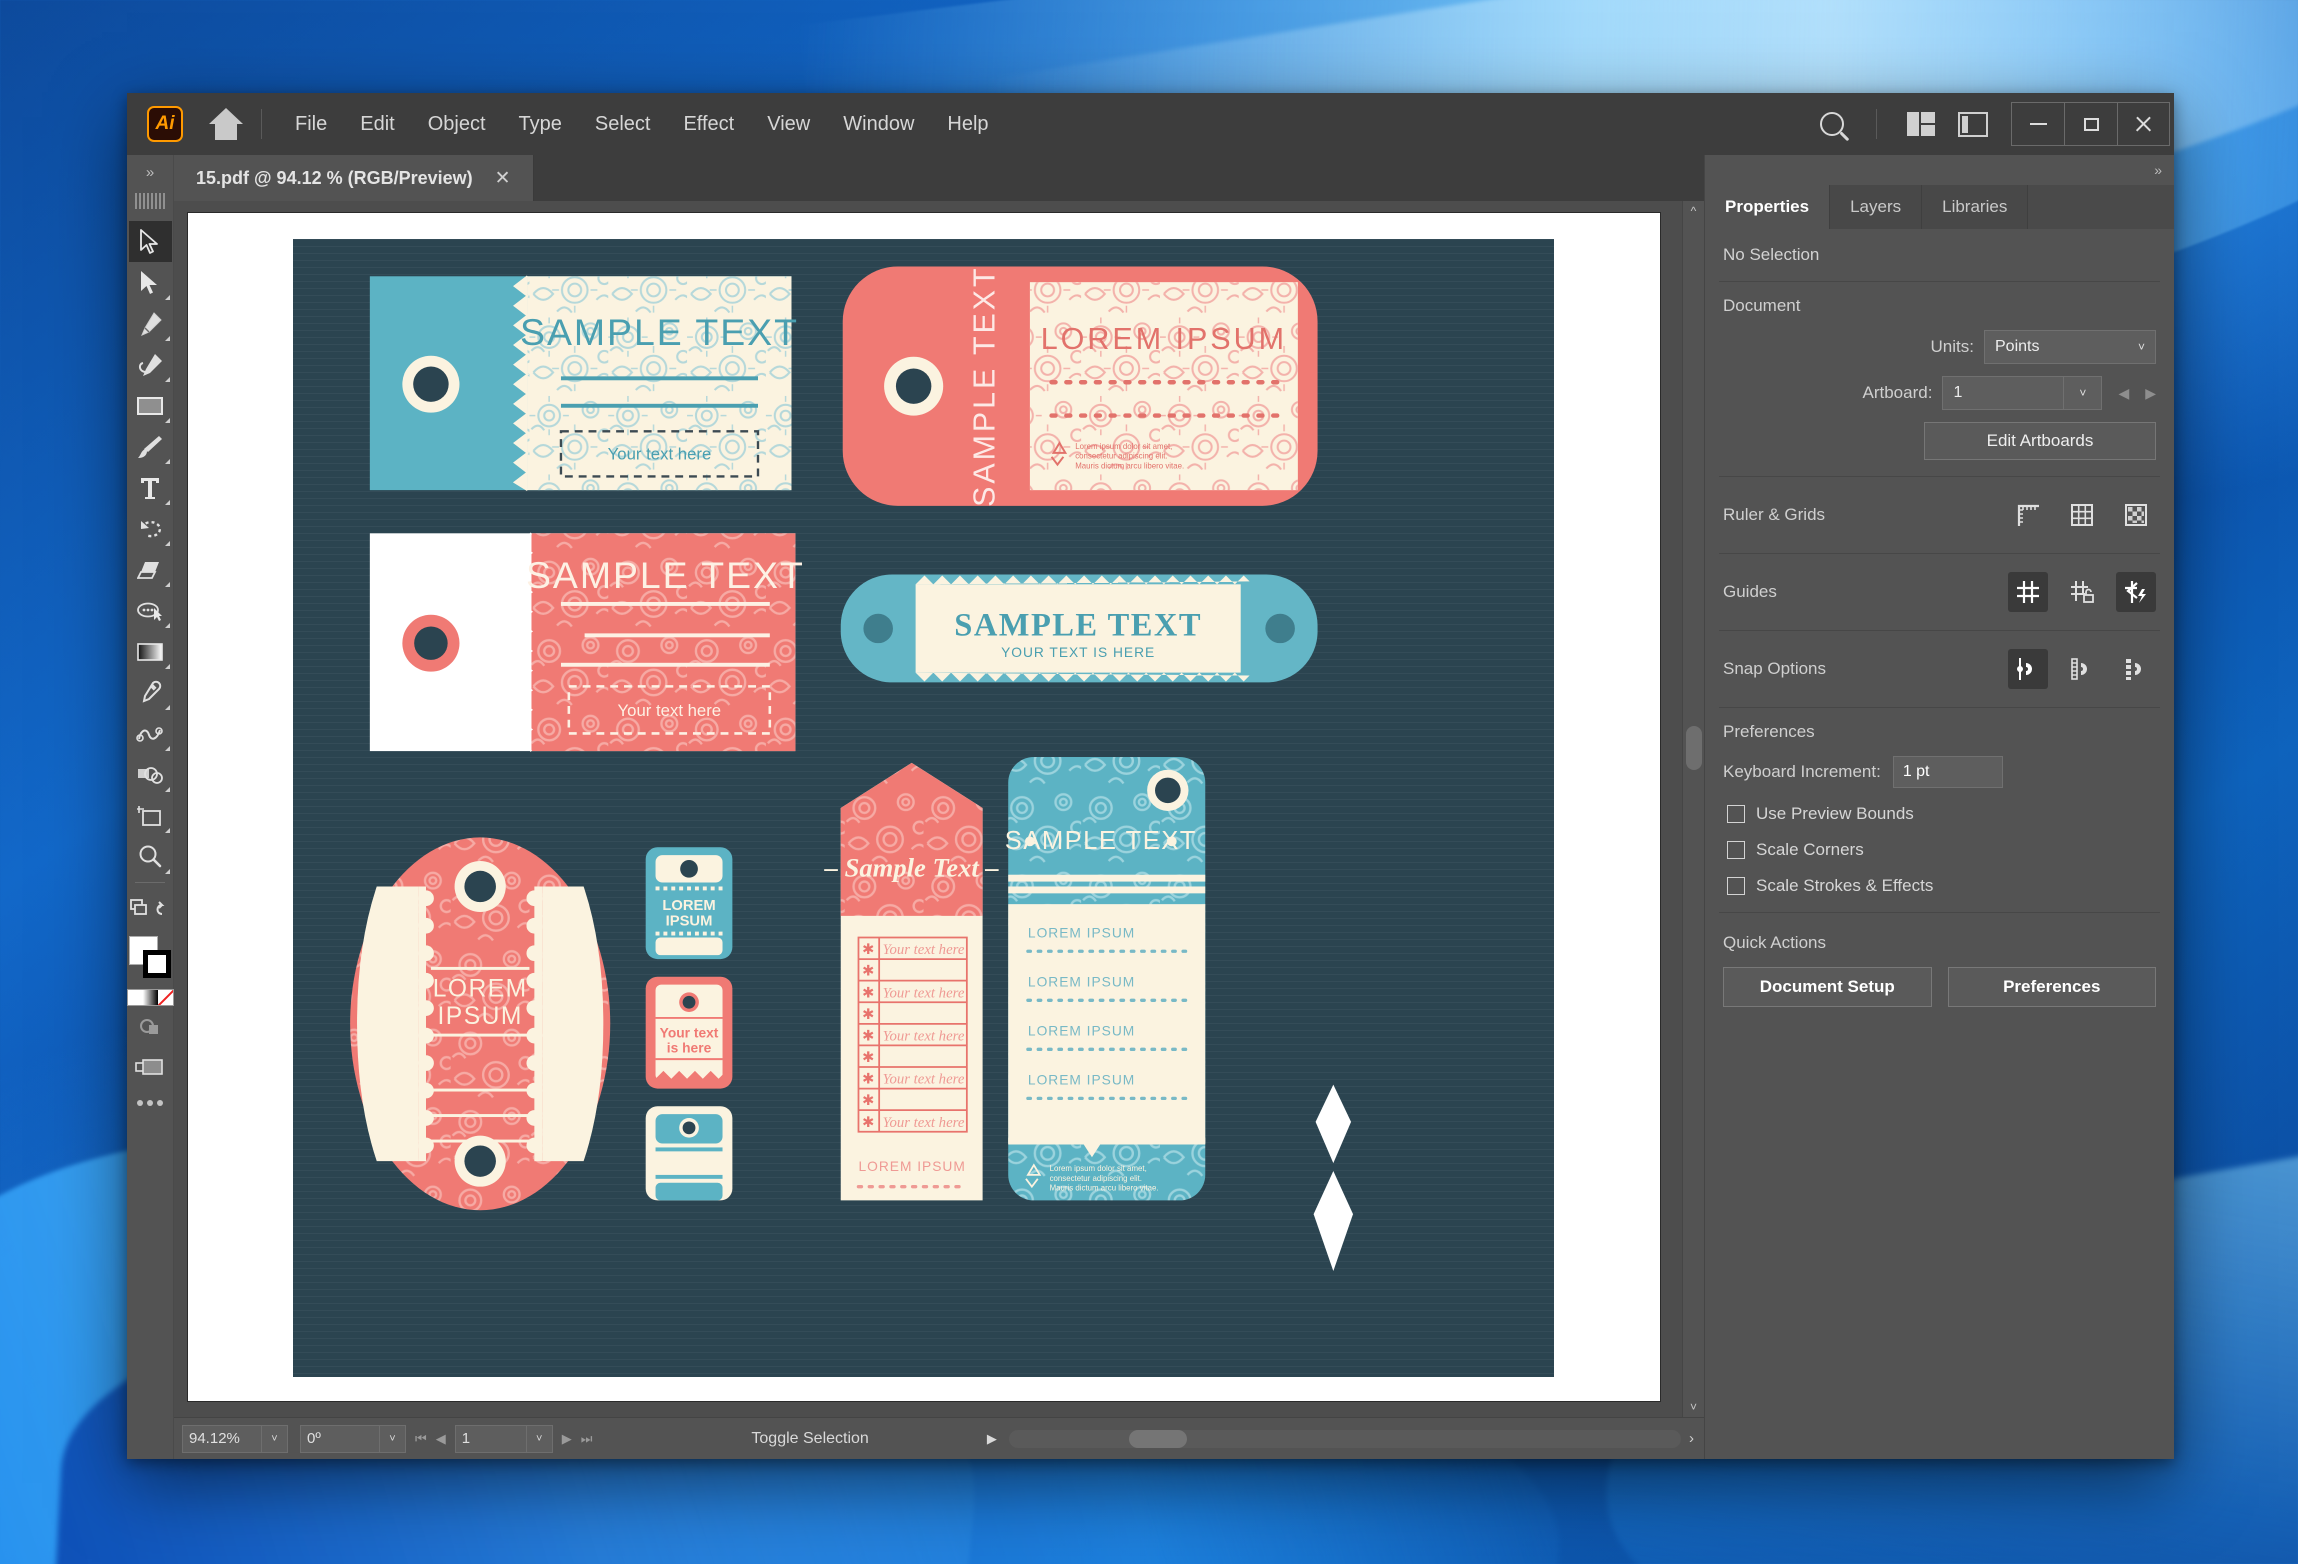 The height and width of the screenshot is (1564, 2298). I want to click on menu-window: Window, so click(878, 124).